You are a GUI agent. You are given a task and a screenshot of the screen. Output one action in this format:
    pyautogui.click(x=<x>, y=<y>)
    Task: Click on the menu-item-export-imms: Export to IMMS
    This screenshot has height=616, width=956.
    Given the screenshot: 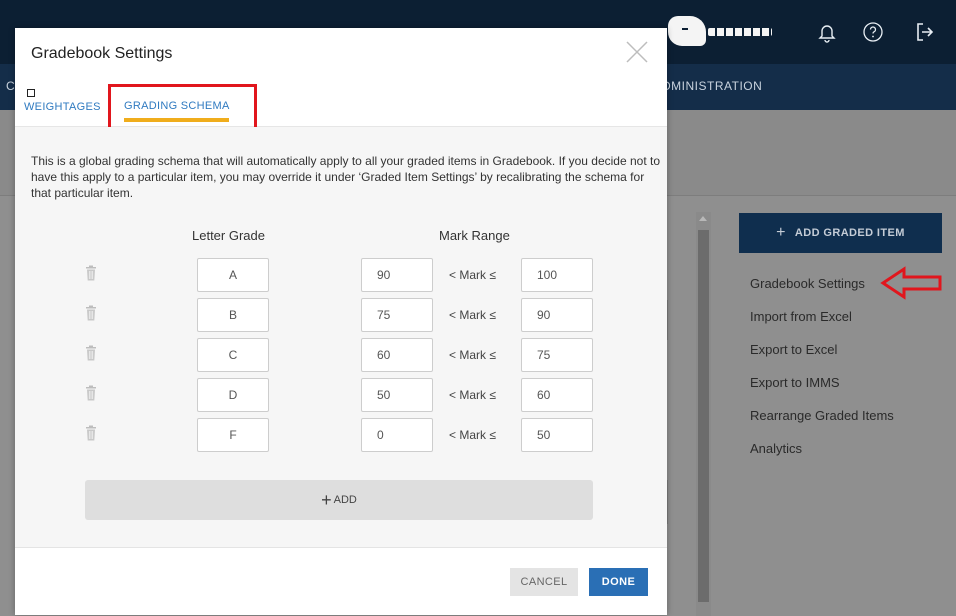 What is the action you would take?
    pyautogui.click(x=822, y=390)
    